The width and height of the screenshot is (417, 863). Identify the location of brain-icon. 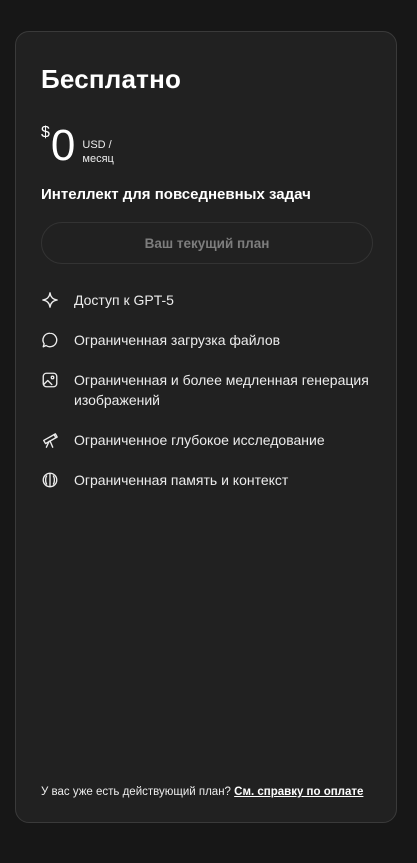
(50, 480).